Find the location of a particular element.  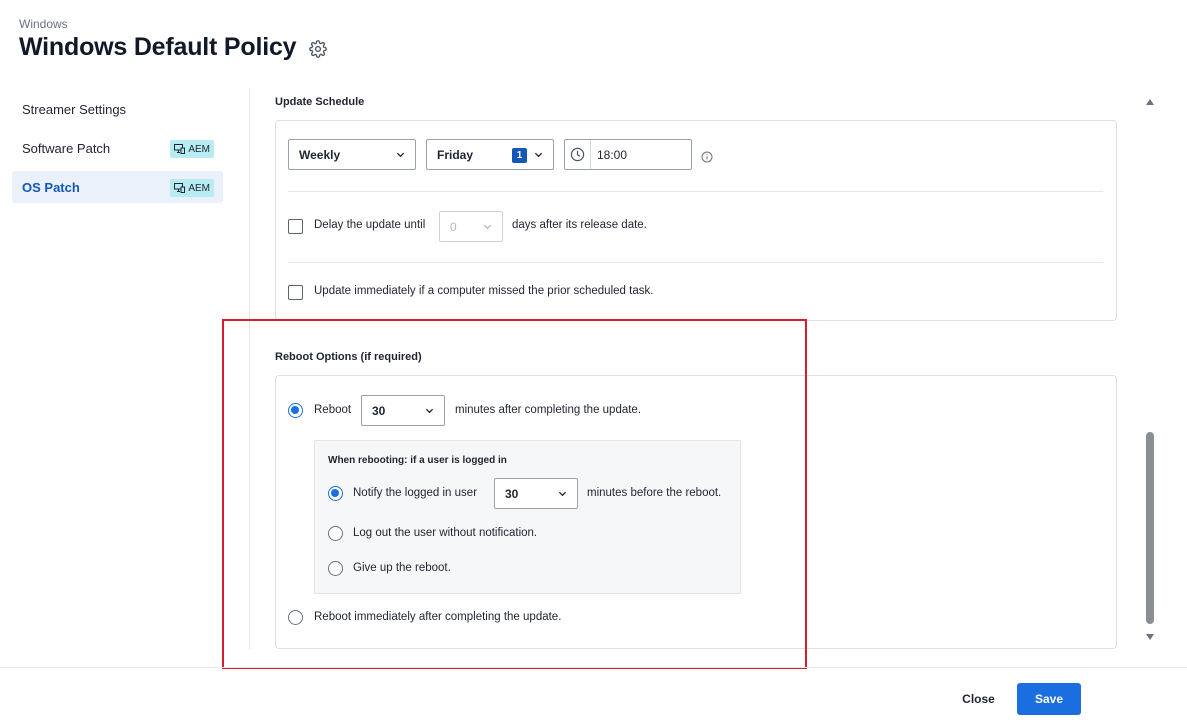

info-icon is located at coordinates (707, 156).